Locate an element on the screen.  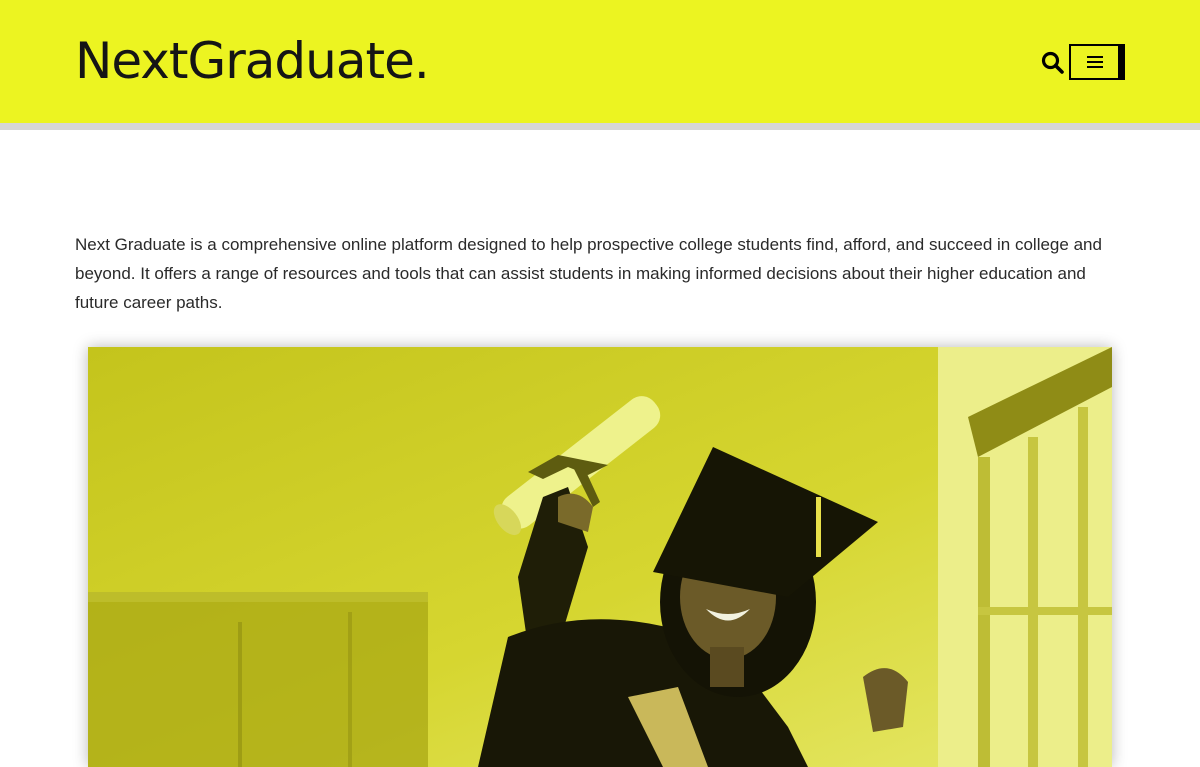
header-divider is located at coordinates (600, 126).